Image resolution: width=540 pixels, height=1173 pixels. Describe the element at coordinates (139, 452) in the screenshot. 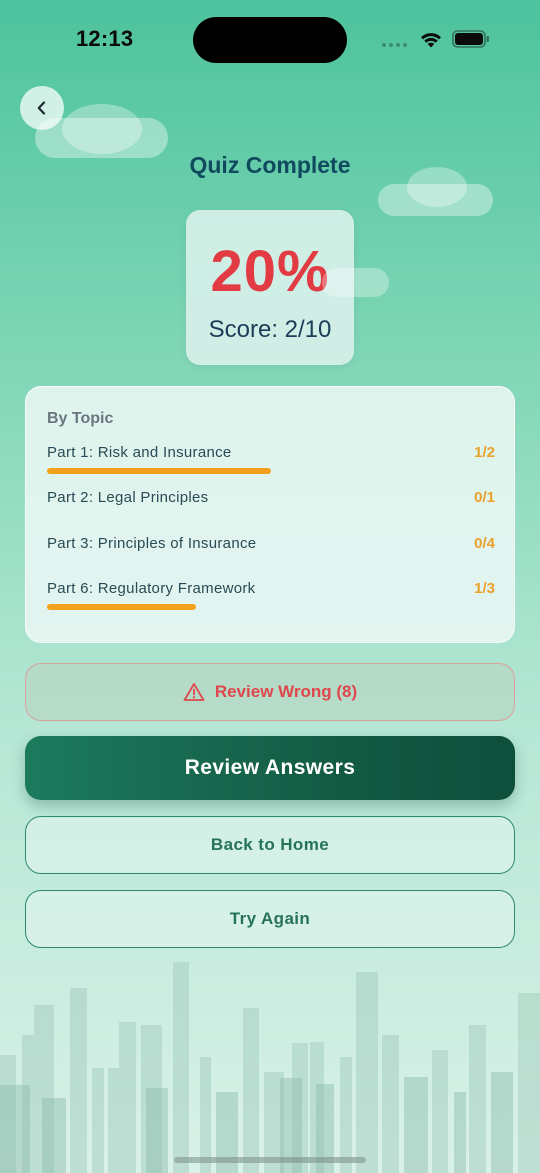

I see `topic-name: Part 1: Risk and Insurance` at that location.